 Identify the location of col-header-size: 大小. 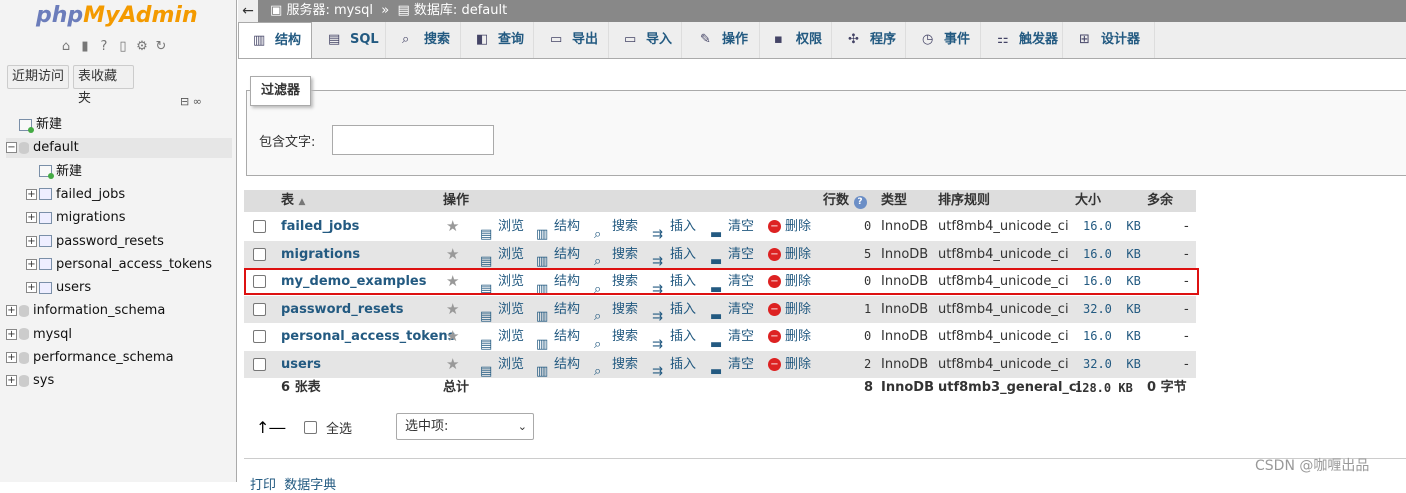
(1088, 201).